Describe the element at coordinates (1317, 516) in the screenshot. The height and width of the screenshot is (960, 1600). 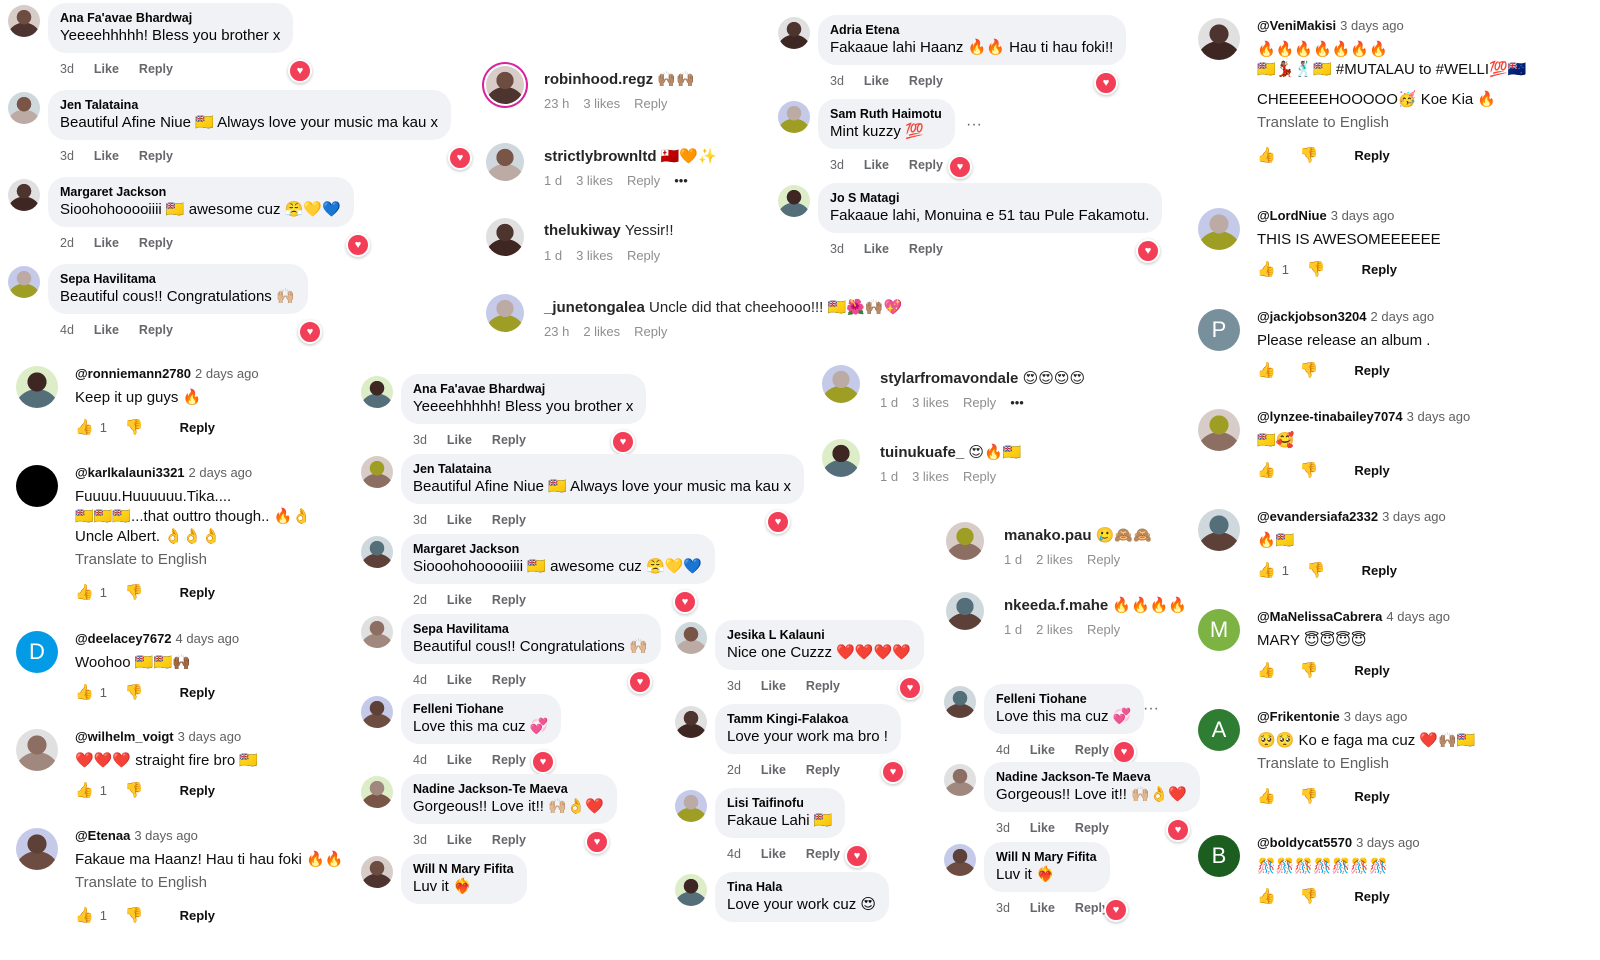
I see `channel-handle: @evandersiafa2332` at that location.